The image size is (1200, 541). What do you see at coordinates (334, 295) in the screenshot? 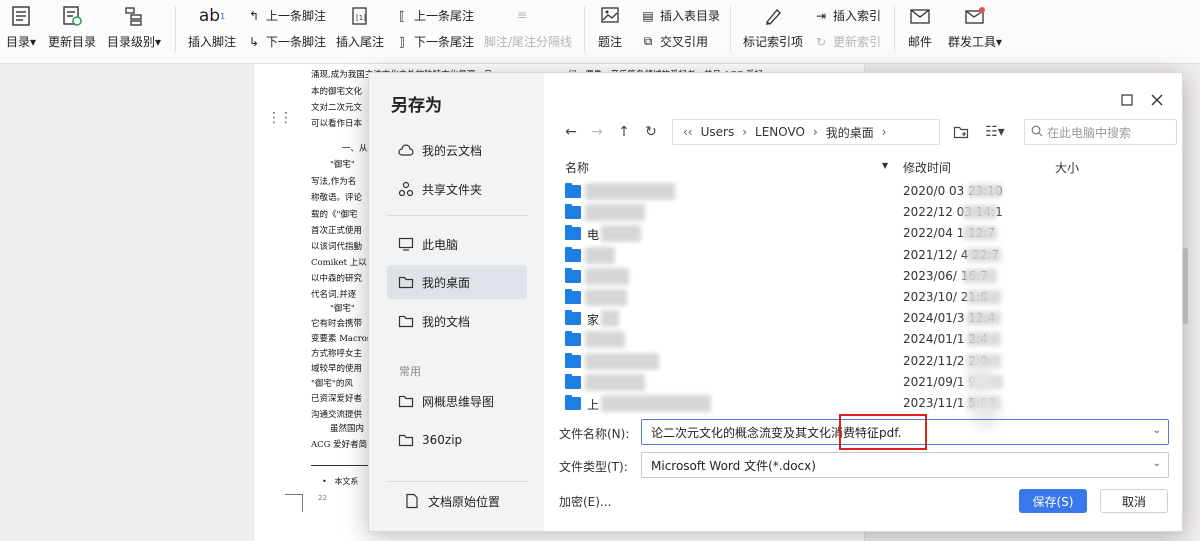
I see `document-line: 代名词,并逐` at bounding box center [334, 295].